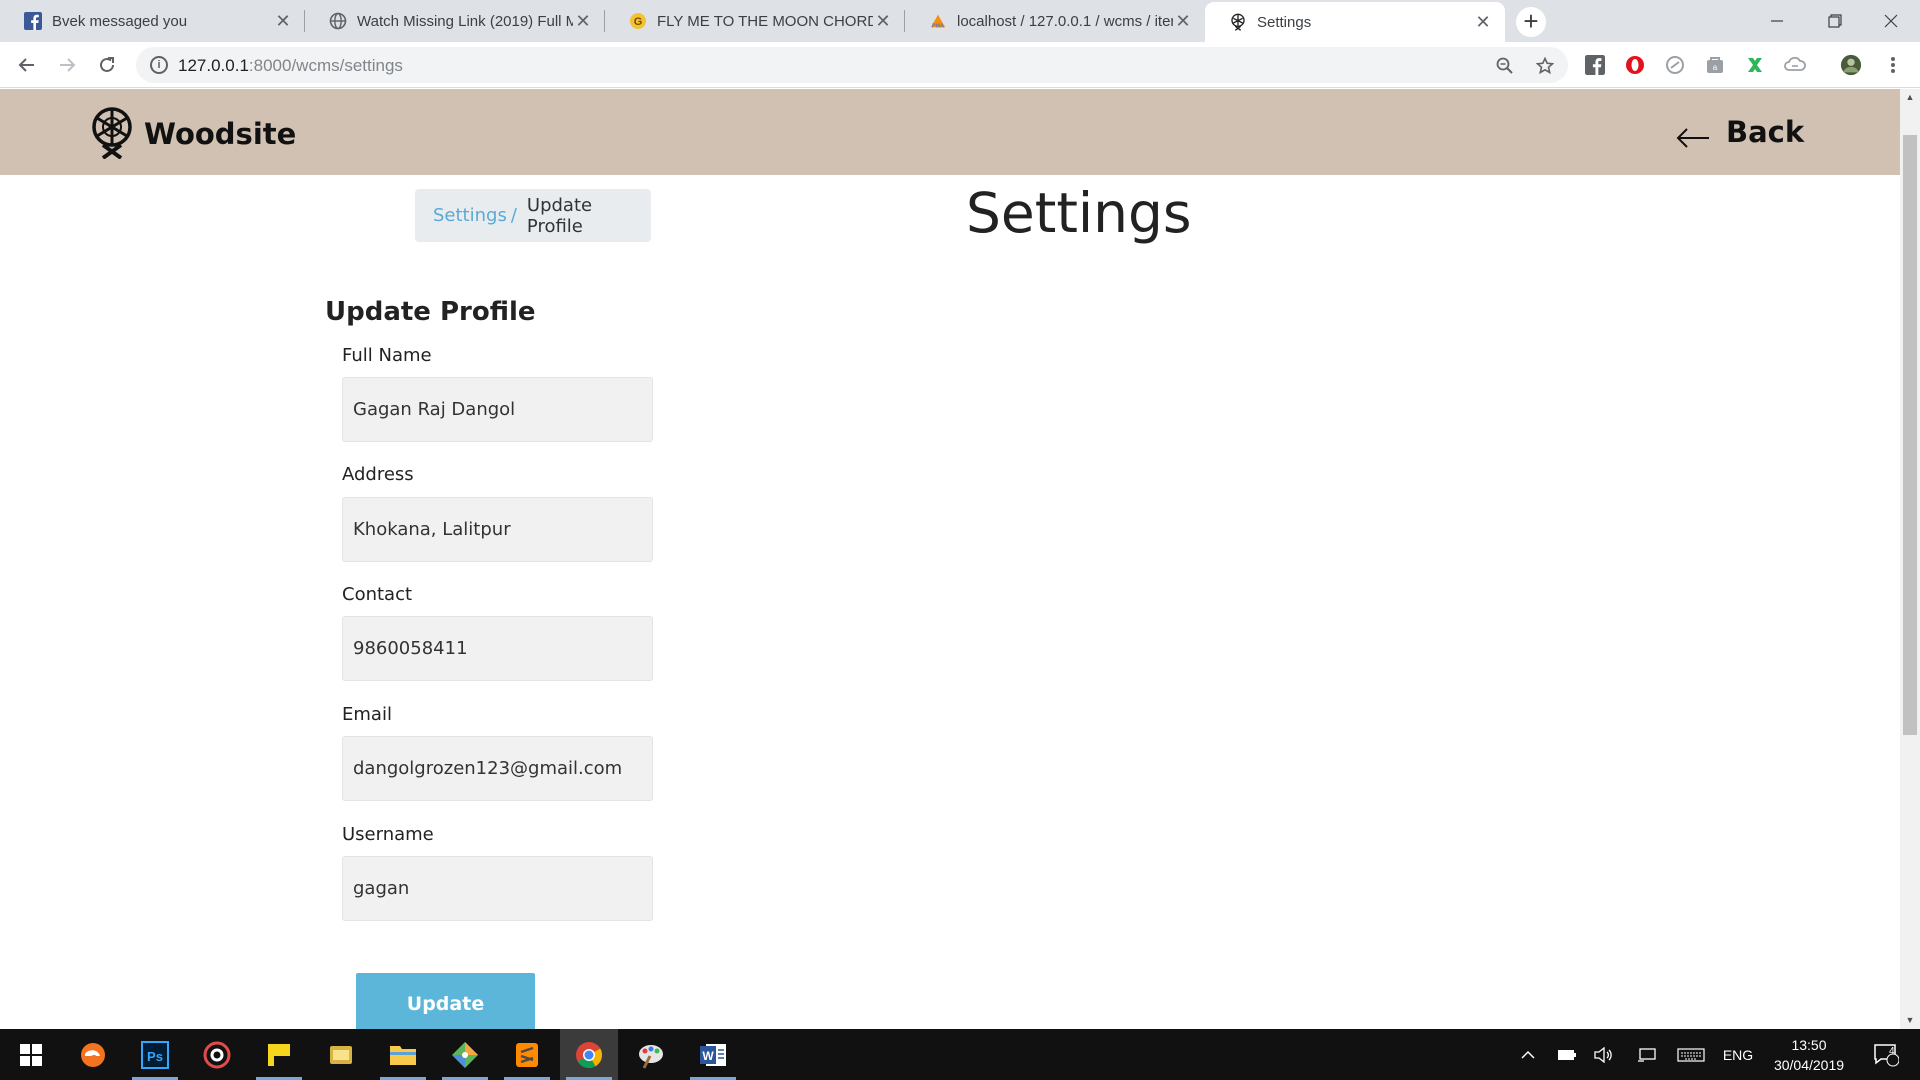  Describe the element at coordinates (1528, 1054) in the screenshot. I see `tray-overflow-chevron-icon` at that location.